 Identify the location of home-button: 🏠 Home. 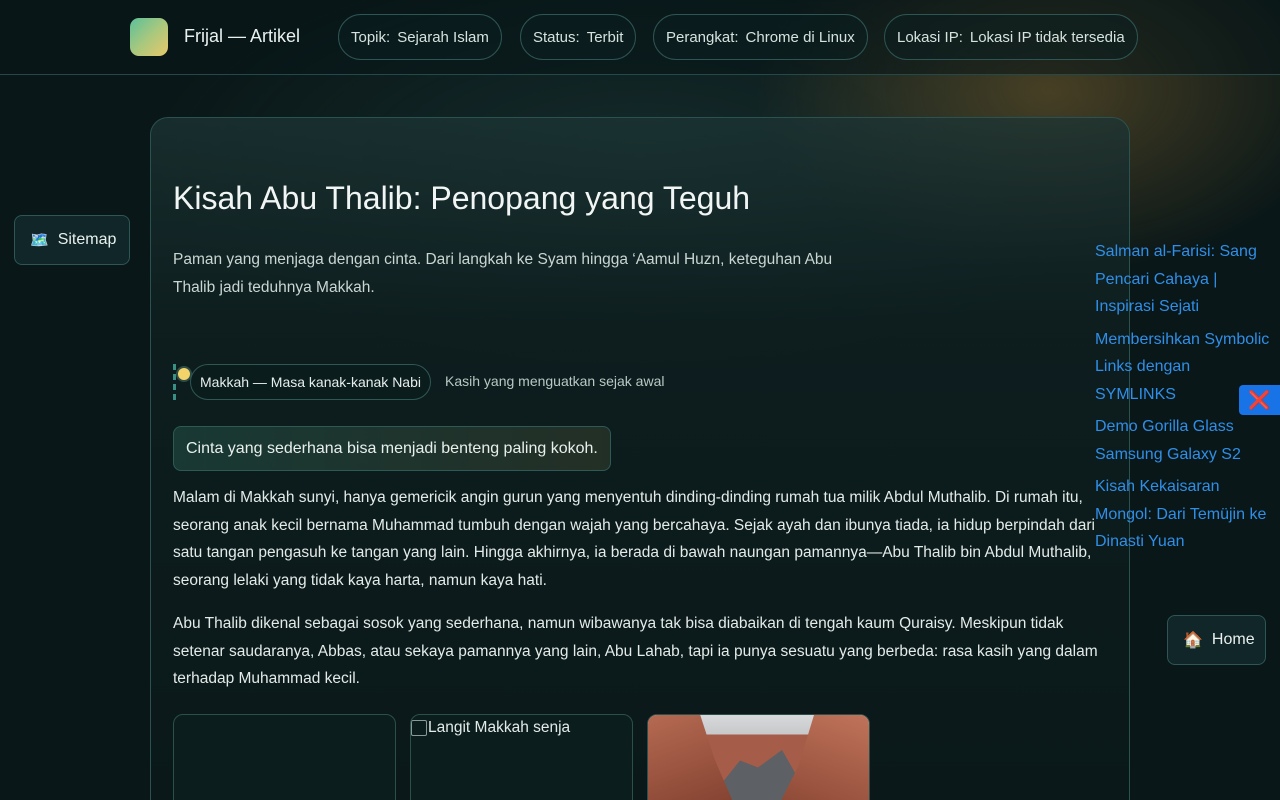
(1216, 640).